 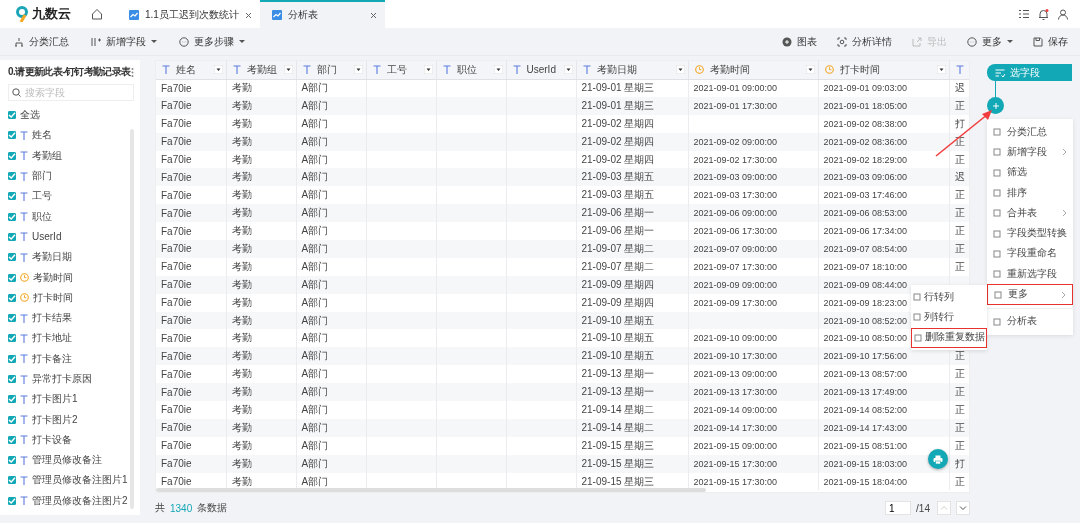 I want to click on menu-item: 新增字段, so click(x=1030, y=152).